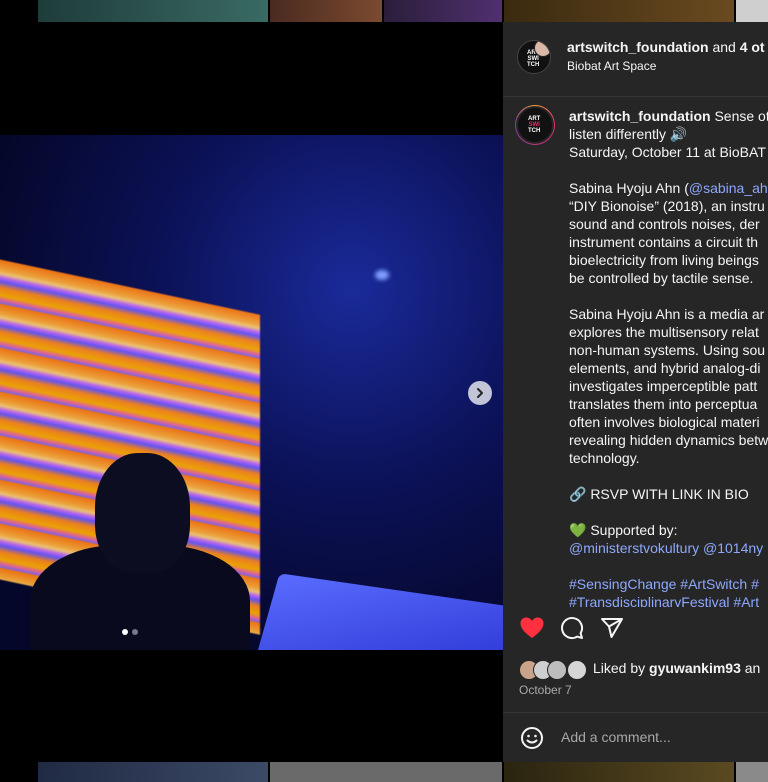  What do you see at coordinates (604, 458) in the screenshot?
I see `caption-text: technology.` at bounding box center [604, 458].